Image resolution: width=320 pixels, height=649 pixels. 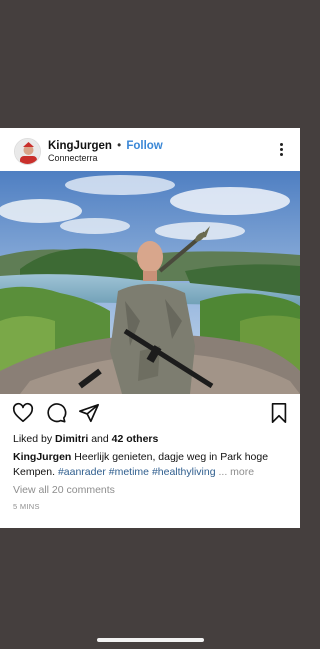 What do you see at coordinates (237, 472) in the screenshot?
I see `caption-more-link: ... more` at bounding box center [237, 472].